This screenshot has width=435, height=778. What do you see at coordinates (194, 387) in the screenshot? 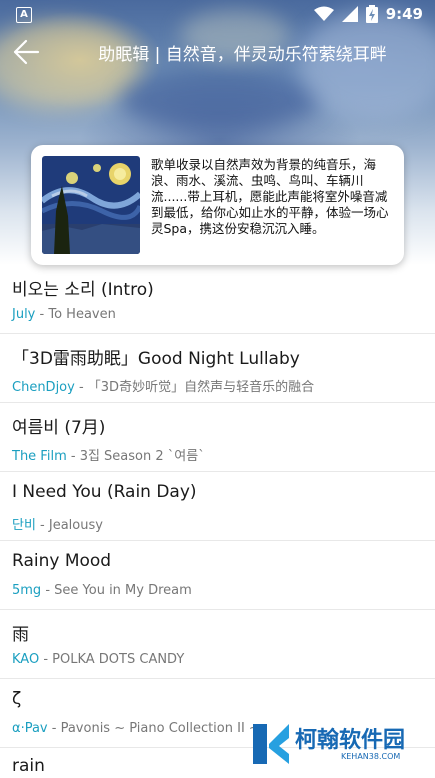
I see `song-album: - 「3D奇妙听觉」自然声与轻音乐的融合` at bounding box center [194, 387].